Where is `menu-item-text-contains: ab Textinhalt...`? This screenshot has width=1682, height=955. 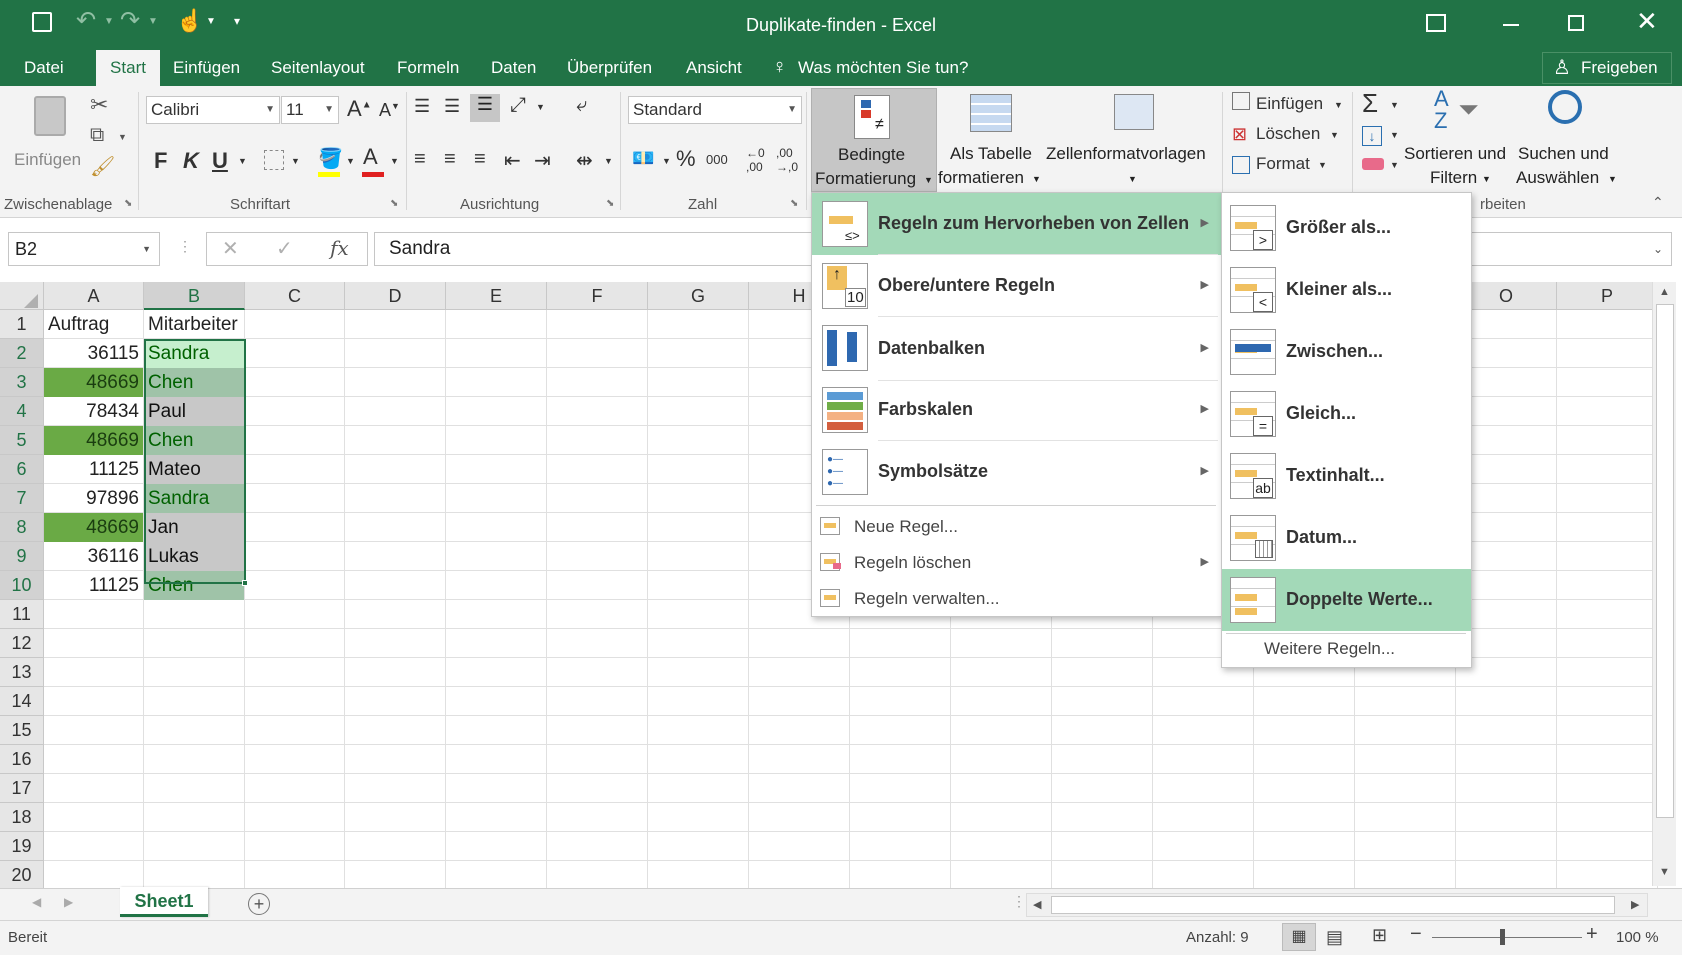 menu-item-text-contains: ab Textinhalt... is located at coordinates (1346, 476).